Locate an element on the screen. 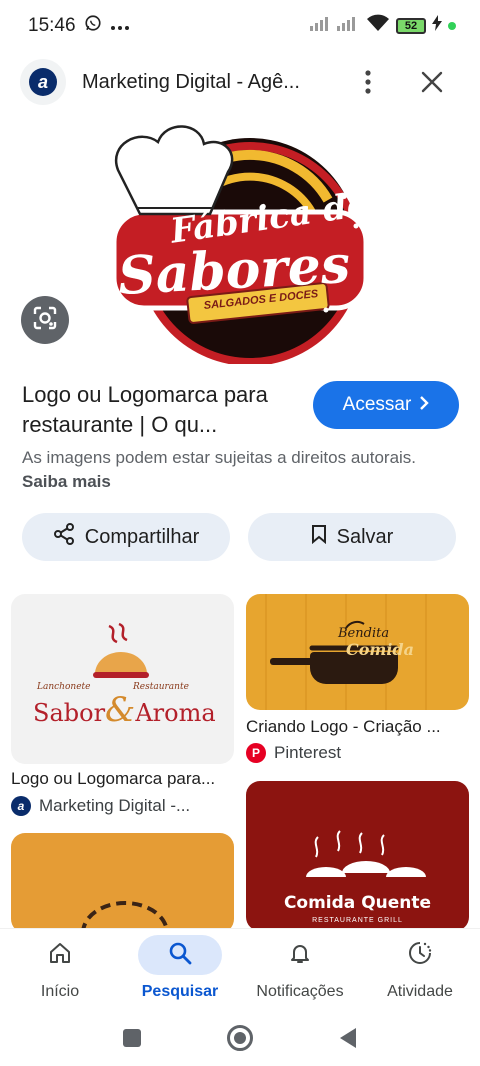 This screenshot has width=480, height=1066. status-bar: 15:46 52 is located at coordinates (240, 26).